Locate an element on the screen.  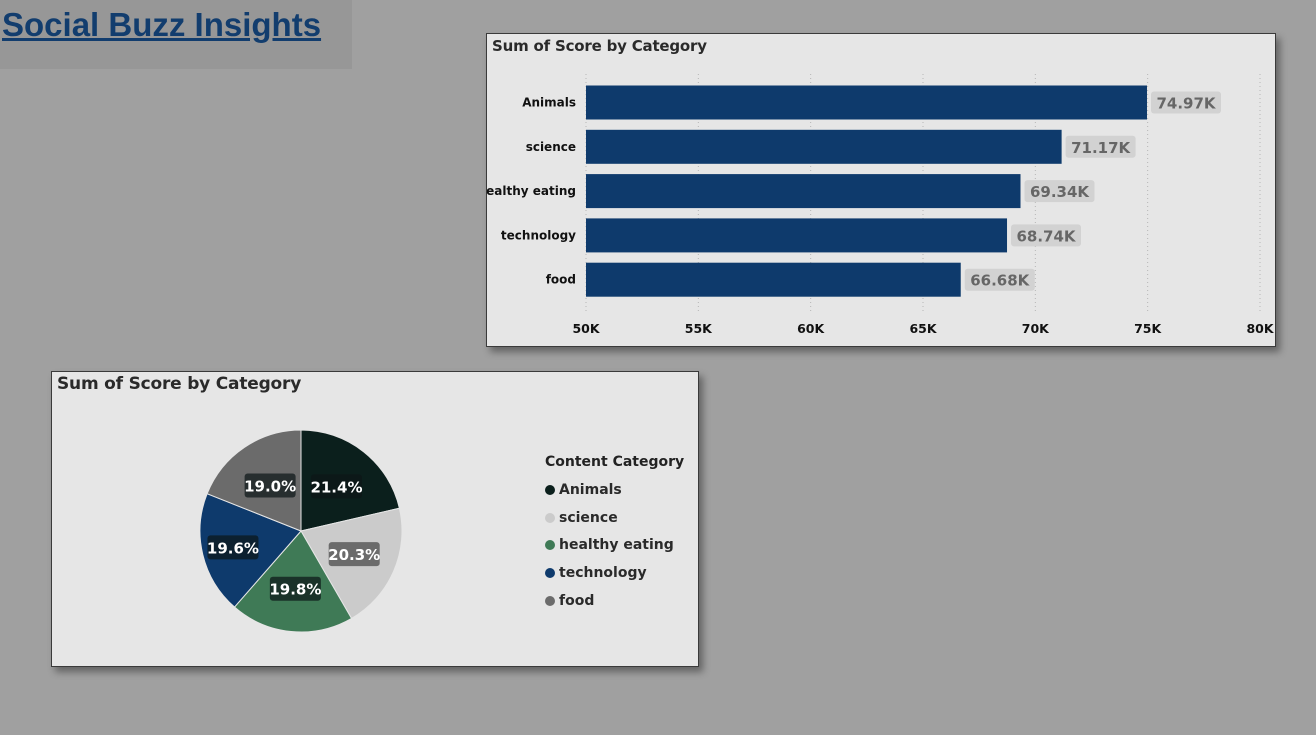
legend-item: science is located at coordinates (614, 518).